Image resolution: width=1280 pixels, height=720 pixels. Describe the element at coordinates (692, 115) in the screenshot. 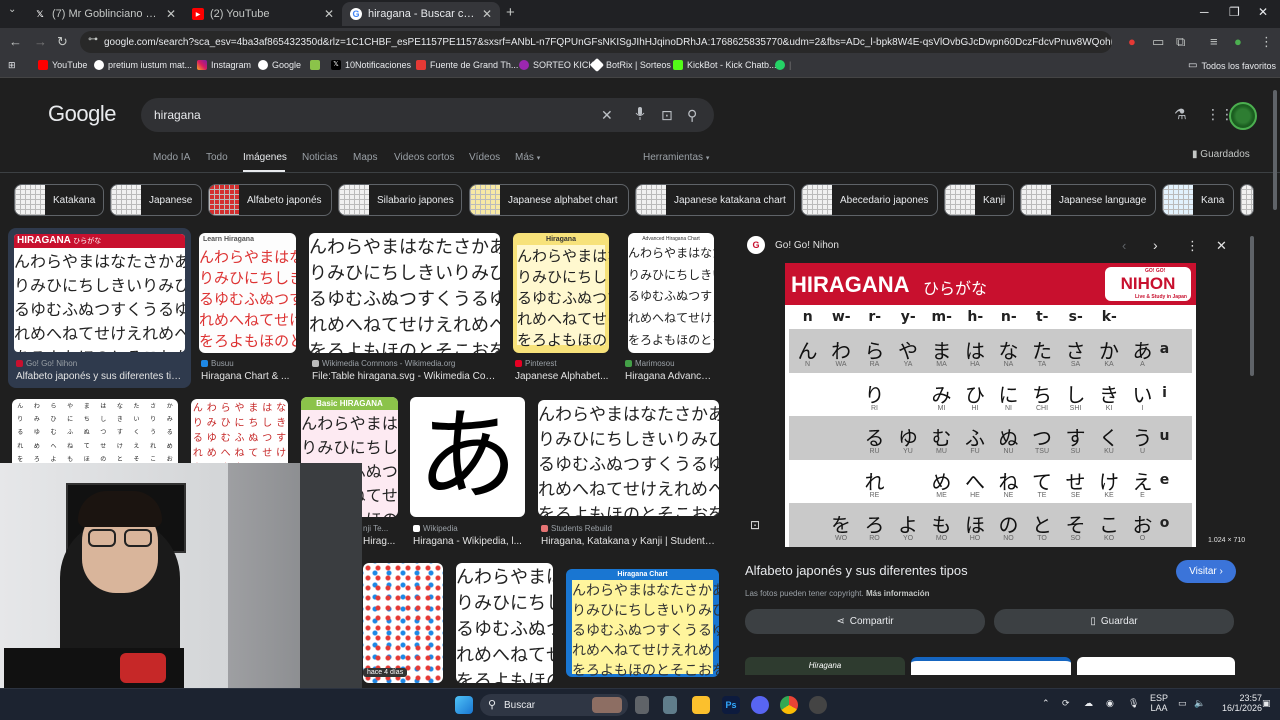

I see `search-icon: ⚲` at that location.